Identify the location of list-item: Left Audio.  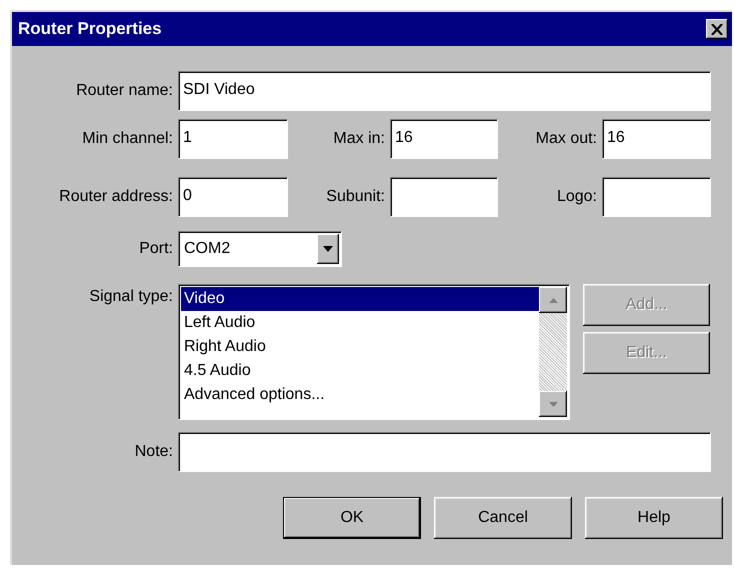
(360, 323).